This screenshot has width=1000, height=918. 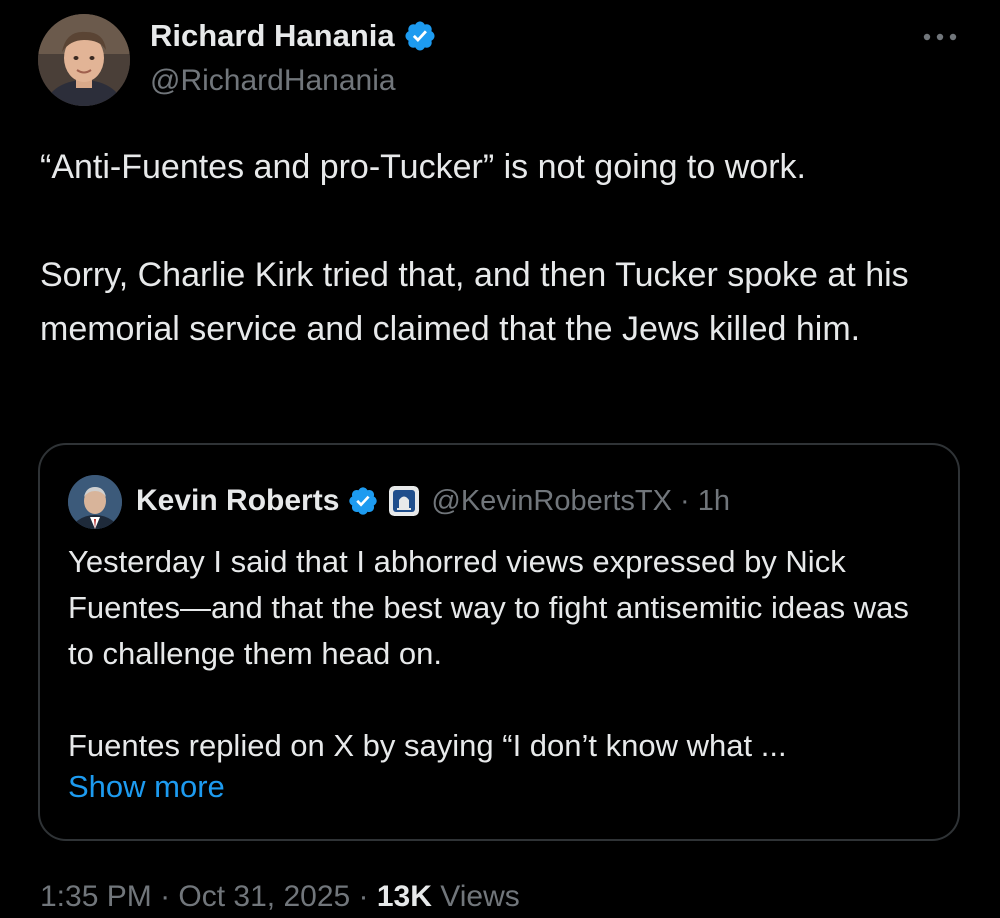 What do you see at coordinates (404, 896) in the screenshot?
I see `views-count: 13K` at bounding box center [404, 896].